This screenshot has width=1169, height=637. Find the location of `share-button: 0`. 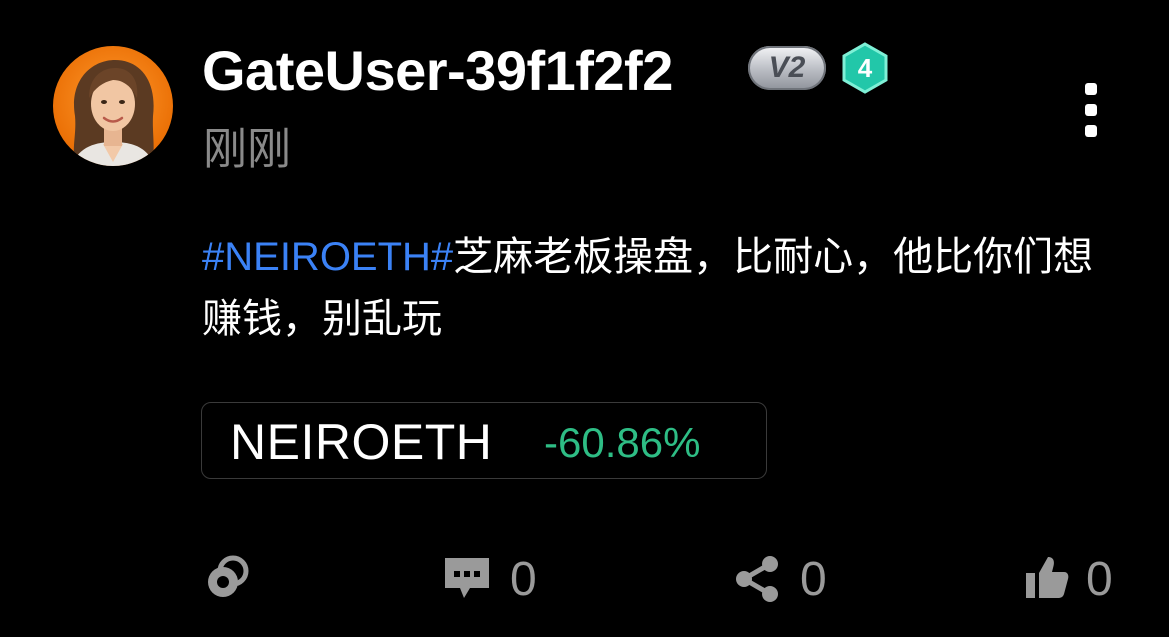

share-button: 0 is located at coordinates (789, 580).